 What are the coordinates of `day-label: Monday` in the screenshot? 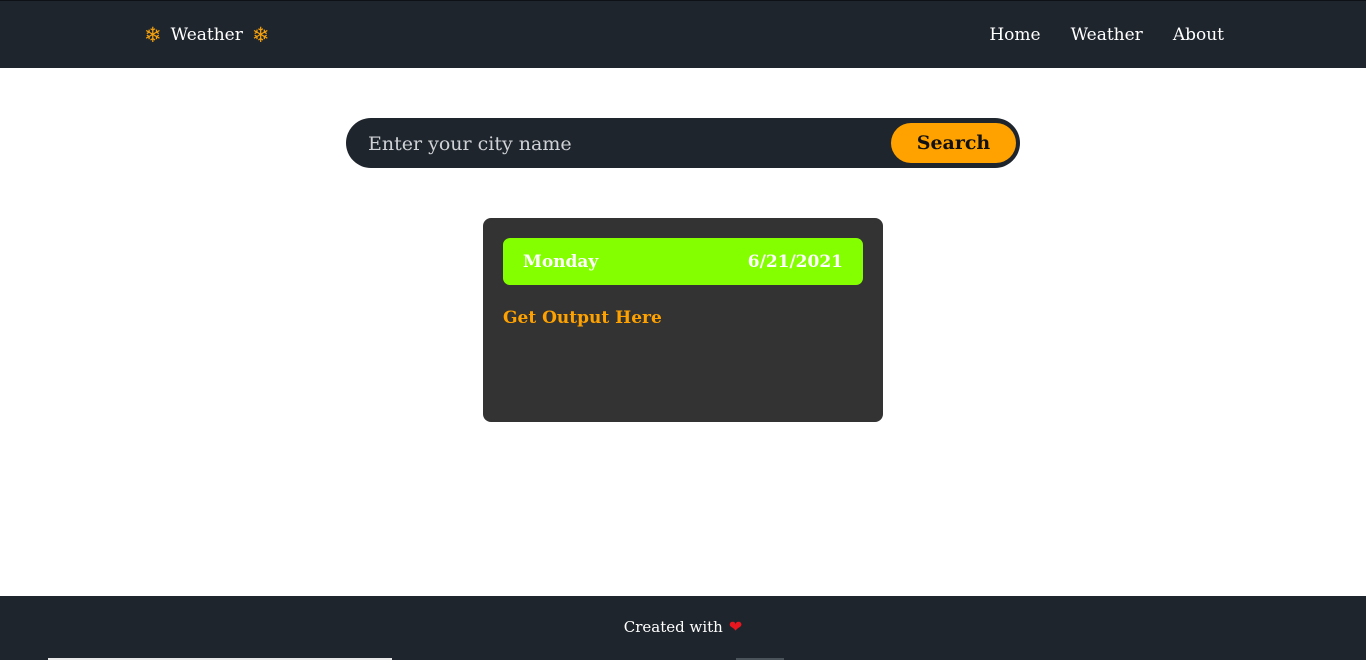 It's located at (561, 261).